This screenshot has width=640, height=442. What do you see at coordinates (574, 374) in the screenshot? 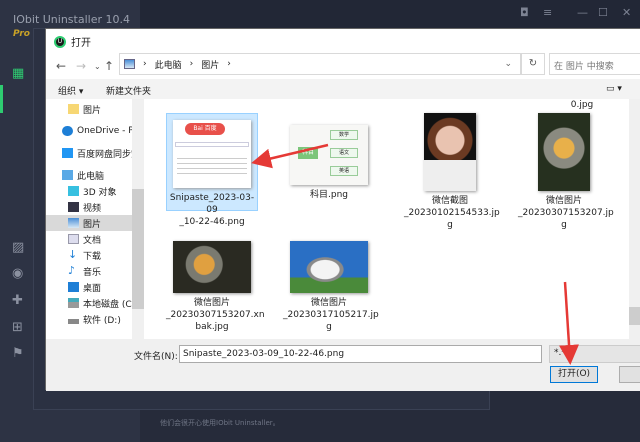
I see `open-button: 打开(O)` at bounding box center [574, 374].